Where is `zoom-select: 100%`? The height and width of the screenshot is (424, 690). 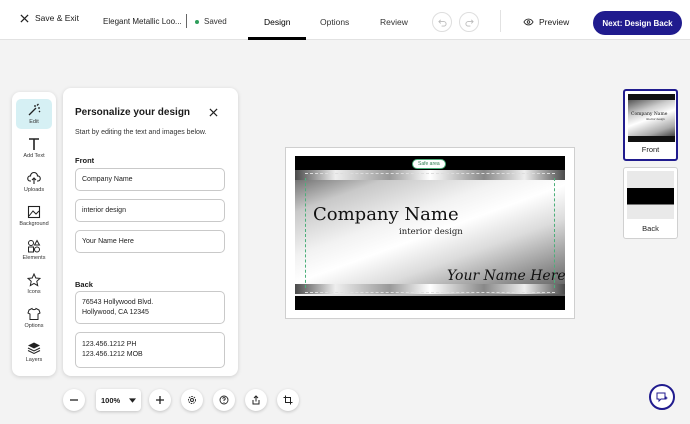
zoom-select: 100% is located at coordinates (118, 400).